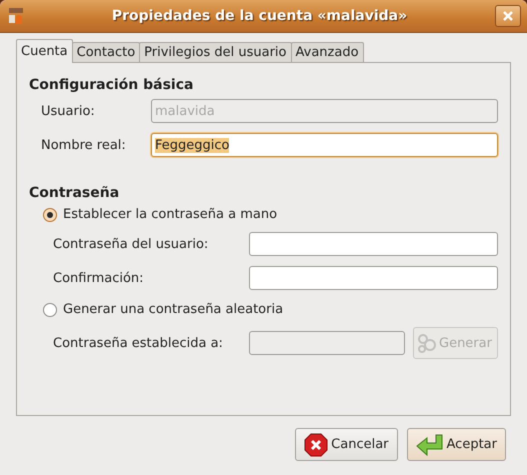  What do you see at coordinates (316, 444) in the screenshot?
I see `cancel-icon` at bounding box center [316, 444].